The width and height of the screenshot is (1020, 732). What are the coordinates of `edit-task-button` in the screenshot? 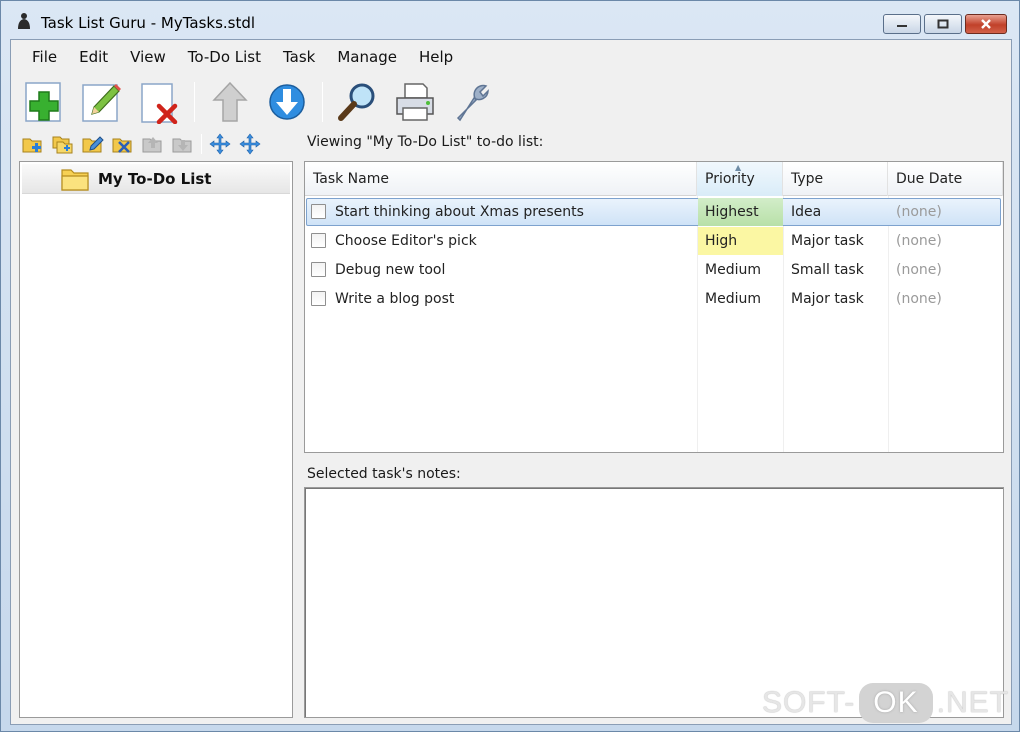 It's located at (102, 102).